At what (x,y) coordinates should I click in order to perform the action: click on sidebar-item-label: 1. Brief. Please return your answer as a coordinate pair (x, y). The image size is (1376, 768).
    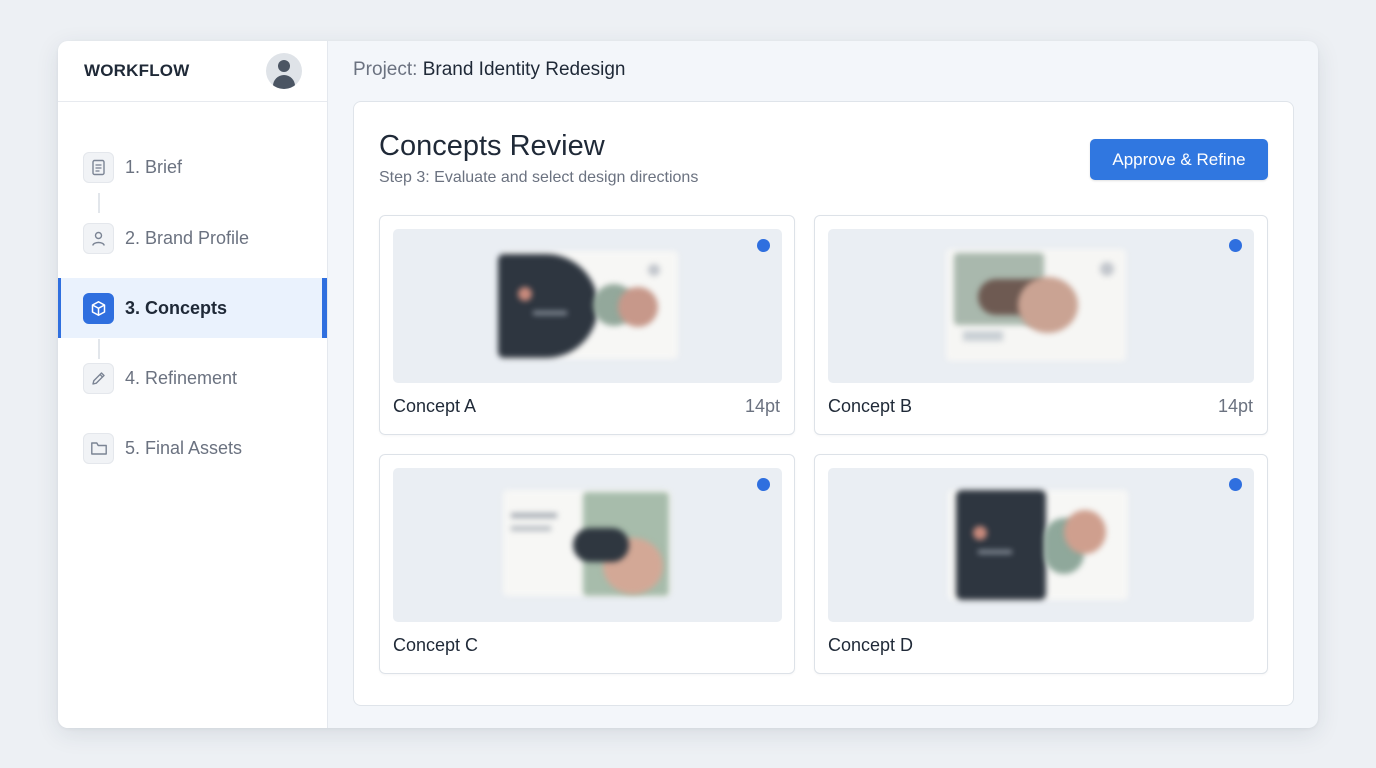
    Looking at the image, I should click on (154, 166).